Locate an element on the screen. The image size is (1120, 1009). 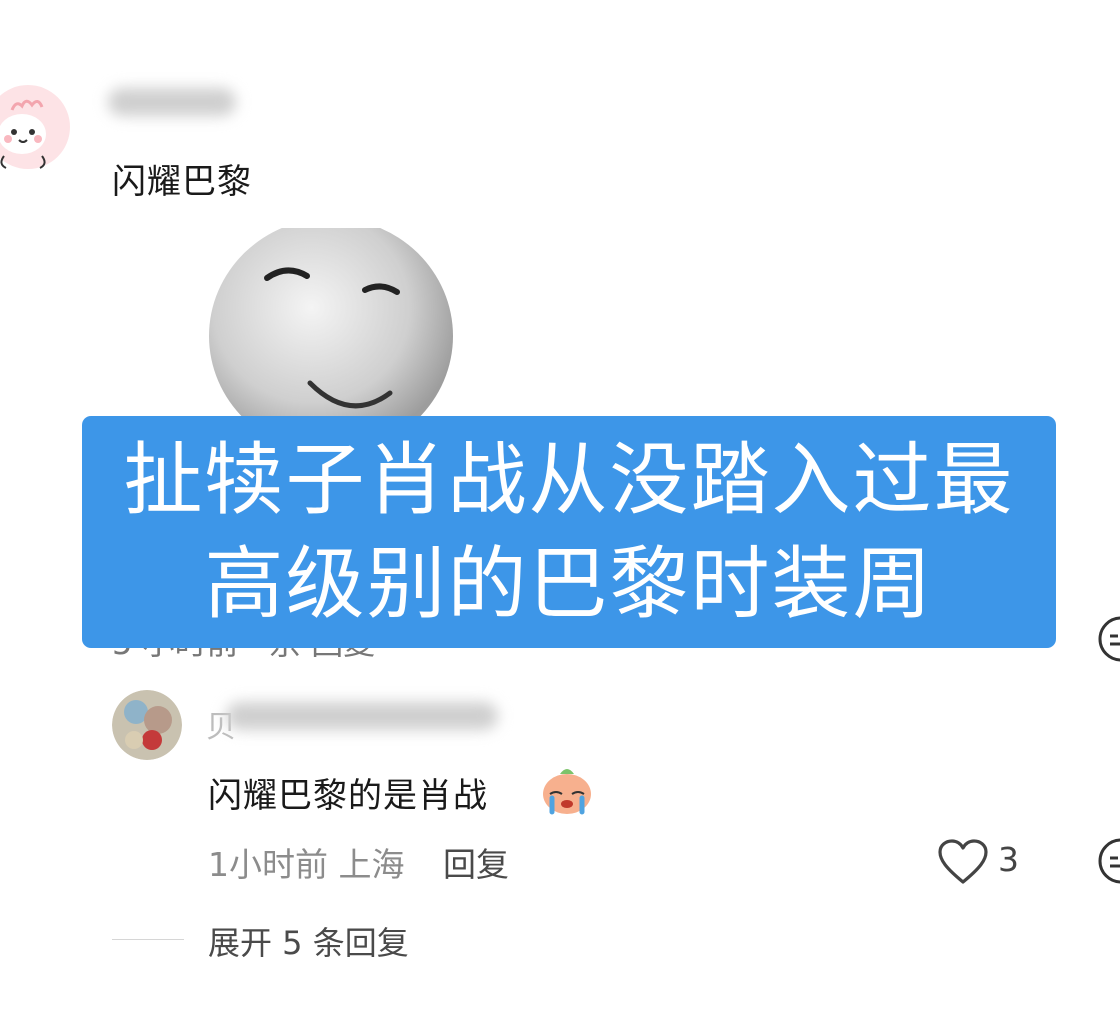
reply-username-blurred is located at coordinates (362, 716).